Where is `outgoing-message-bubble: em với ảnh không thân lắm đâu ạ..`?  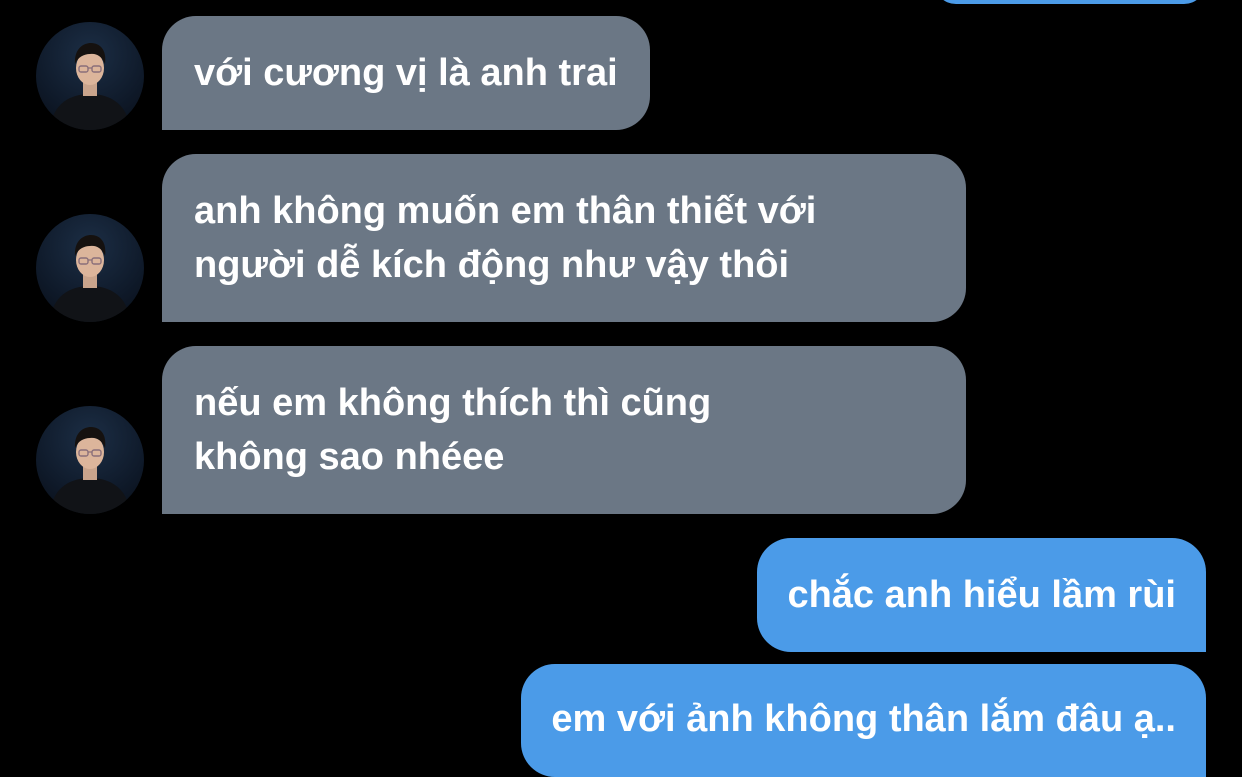
outgoing-message-bubble: em với ảnh không thân lắm đâu ạ.. is located at coordinates (863, 720).